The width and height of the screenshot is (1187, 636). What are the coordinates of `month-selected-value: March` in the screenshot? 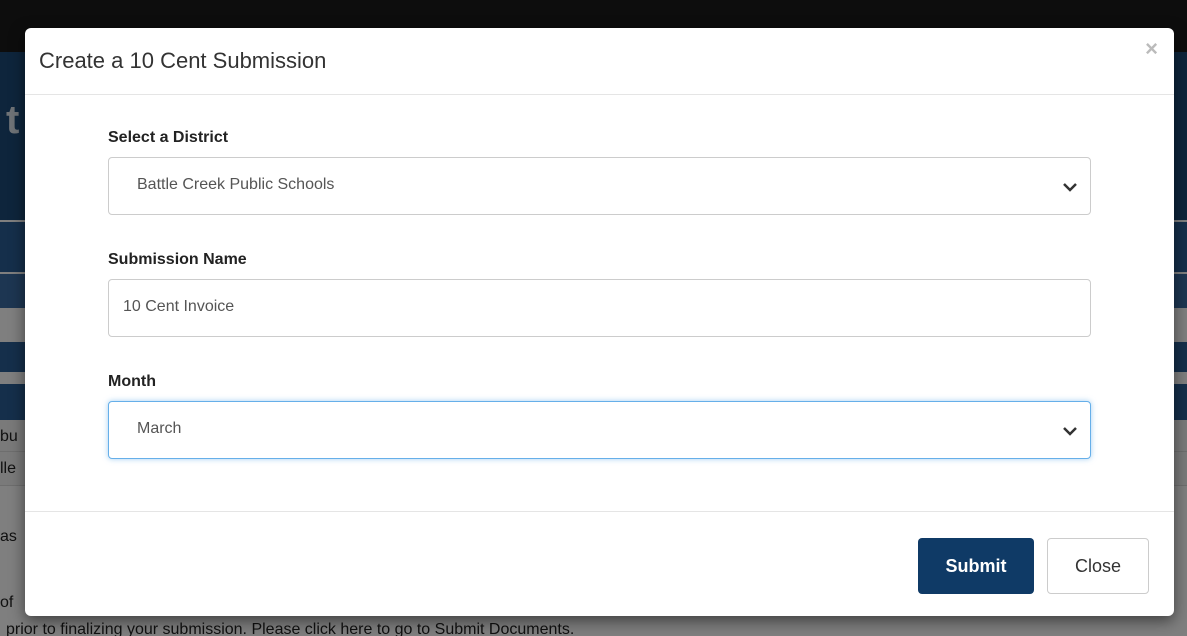 It's located at (159, 428).